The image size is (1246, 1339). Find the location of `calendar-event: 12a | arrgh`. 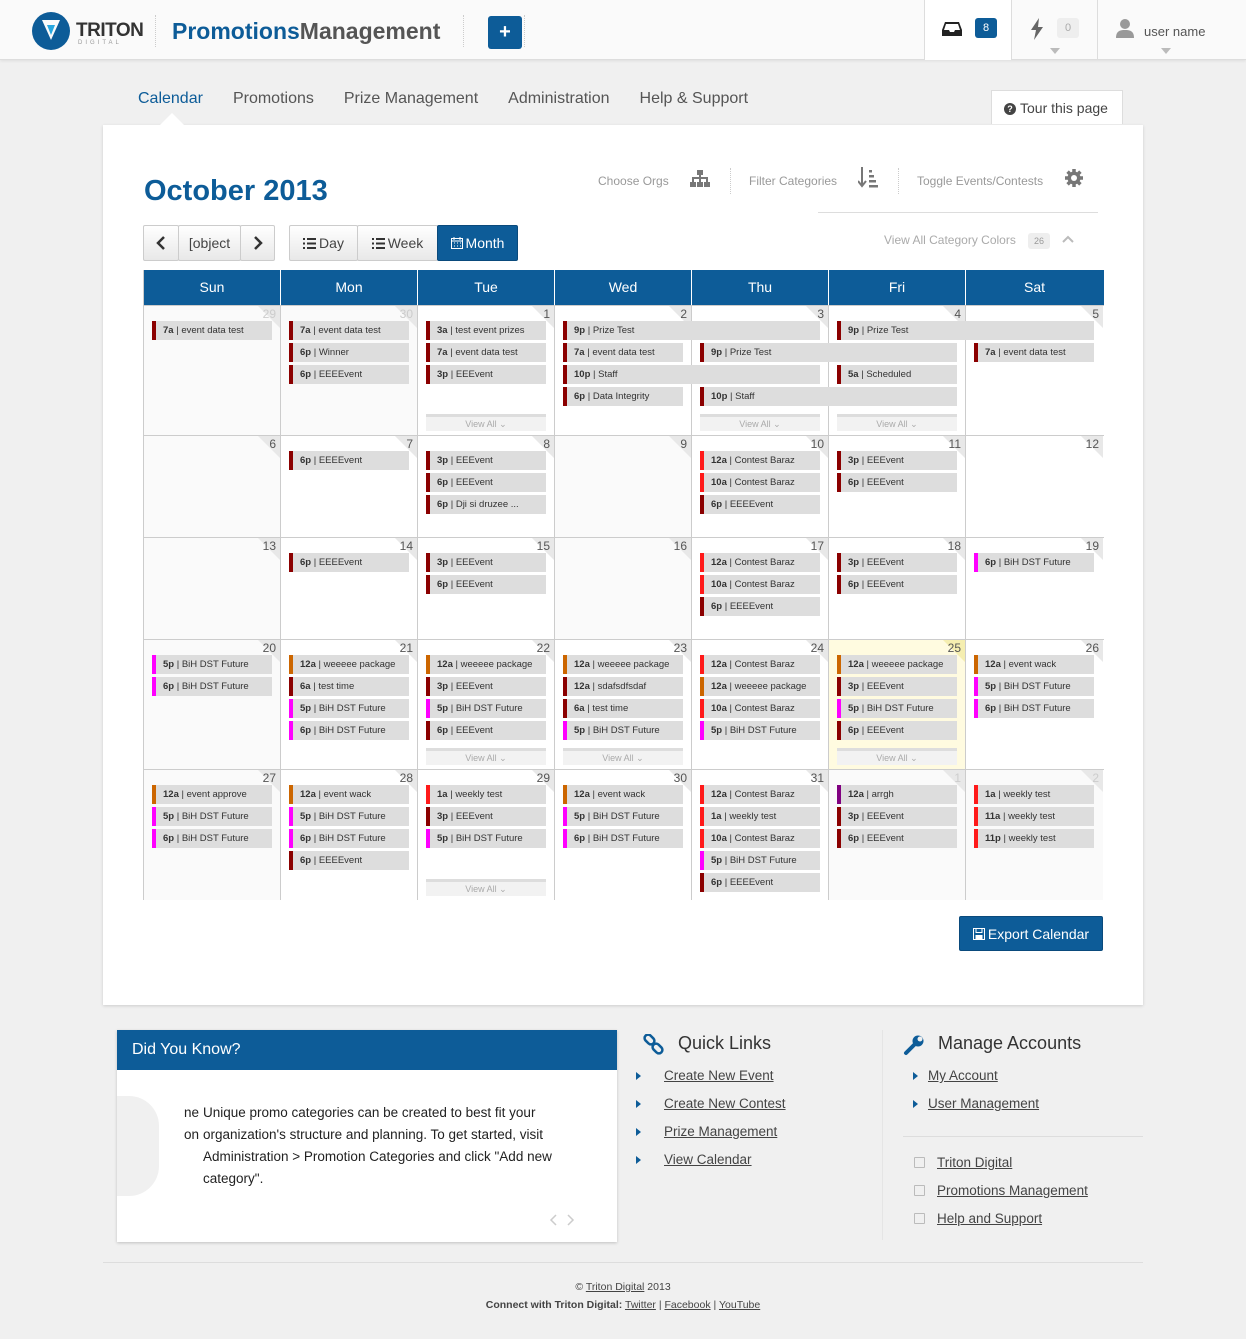

calendar-event: 12a | arrgh is located at coordinates (897, 794).